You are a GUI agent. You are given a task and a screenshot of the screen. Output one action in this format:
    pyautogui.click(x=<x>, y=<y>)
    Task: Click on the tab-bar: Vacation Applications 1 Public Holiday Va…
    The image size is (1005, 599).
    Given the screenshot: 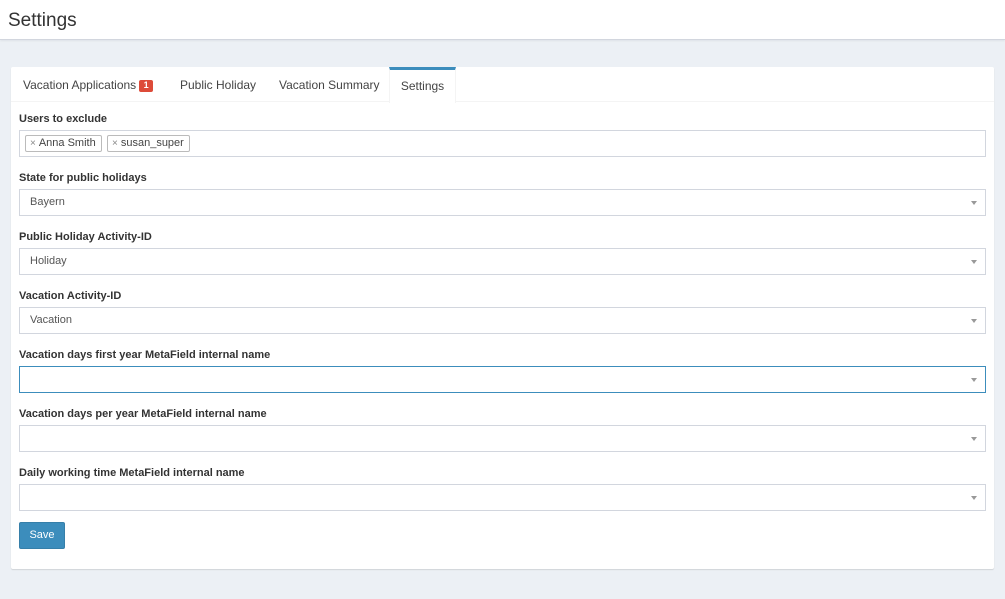 What is the action you would take?
    pyautogui.click(x=502, y=85)
    